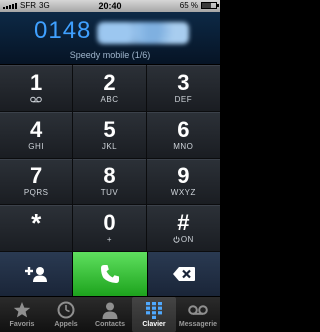  I want to click on key-8: 8 TUV, so click(110, 182).